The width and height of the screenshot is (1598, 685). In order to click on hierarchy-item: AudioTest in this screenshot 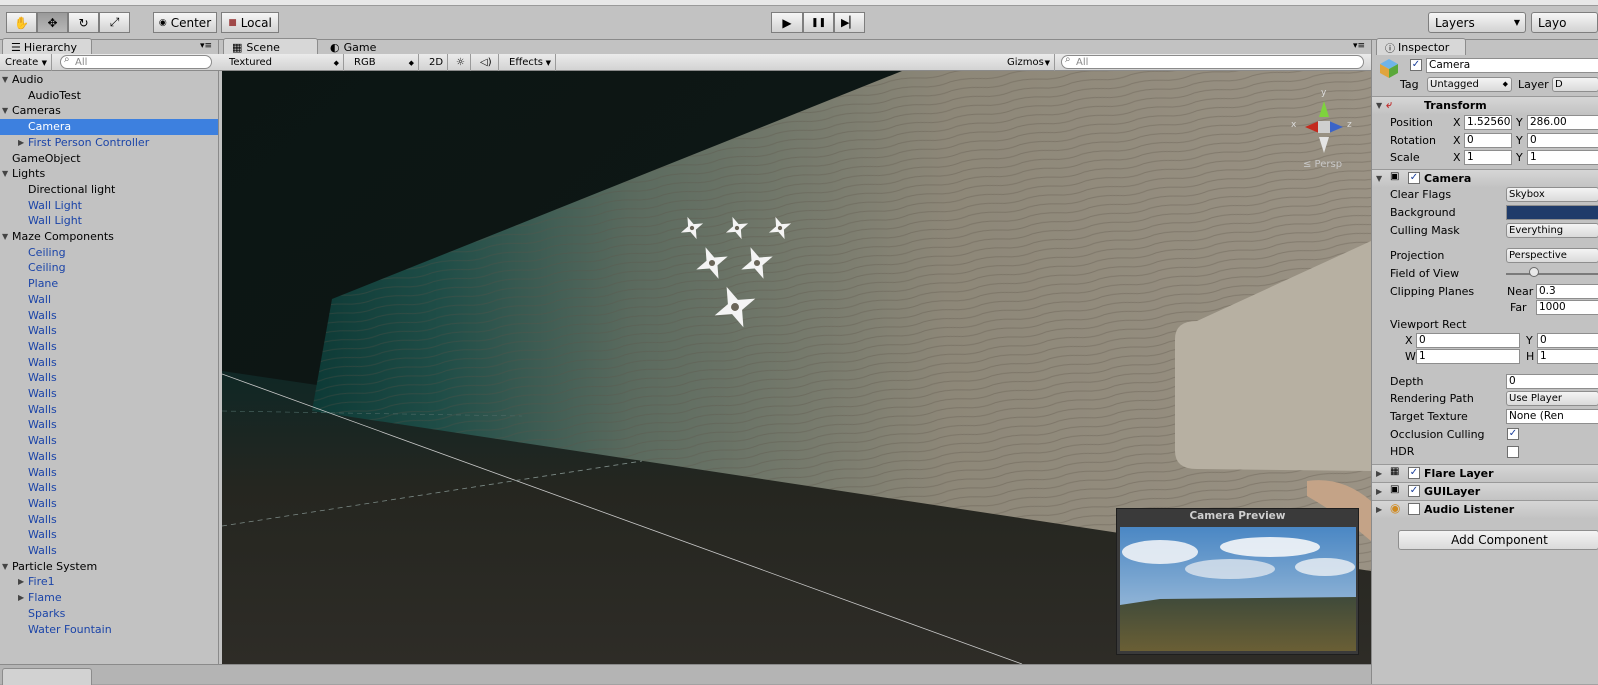, I will do `click(109, 96)`.